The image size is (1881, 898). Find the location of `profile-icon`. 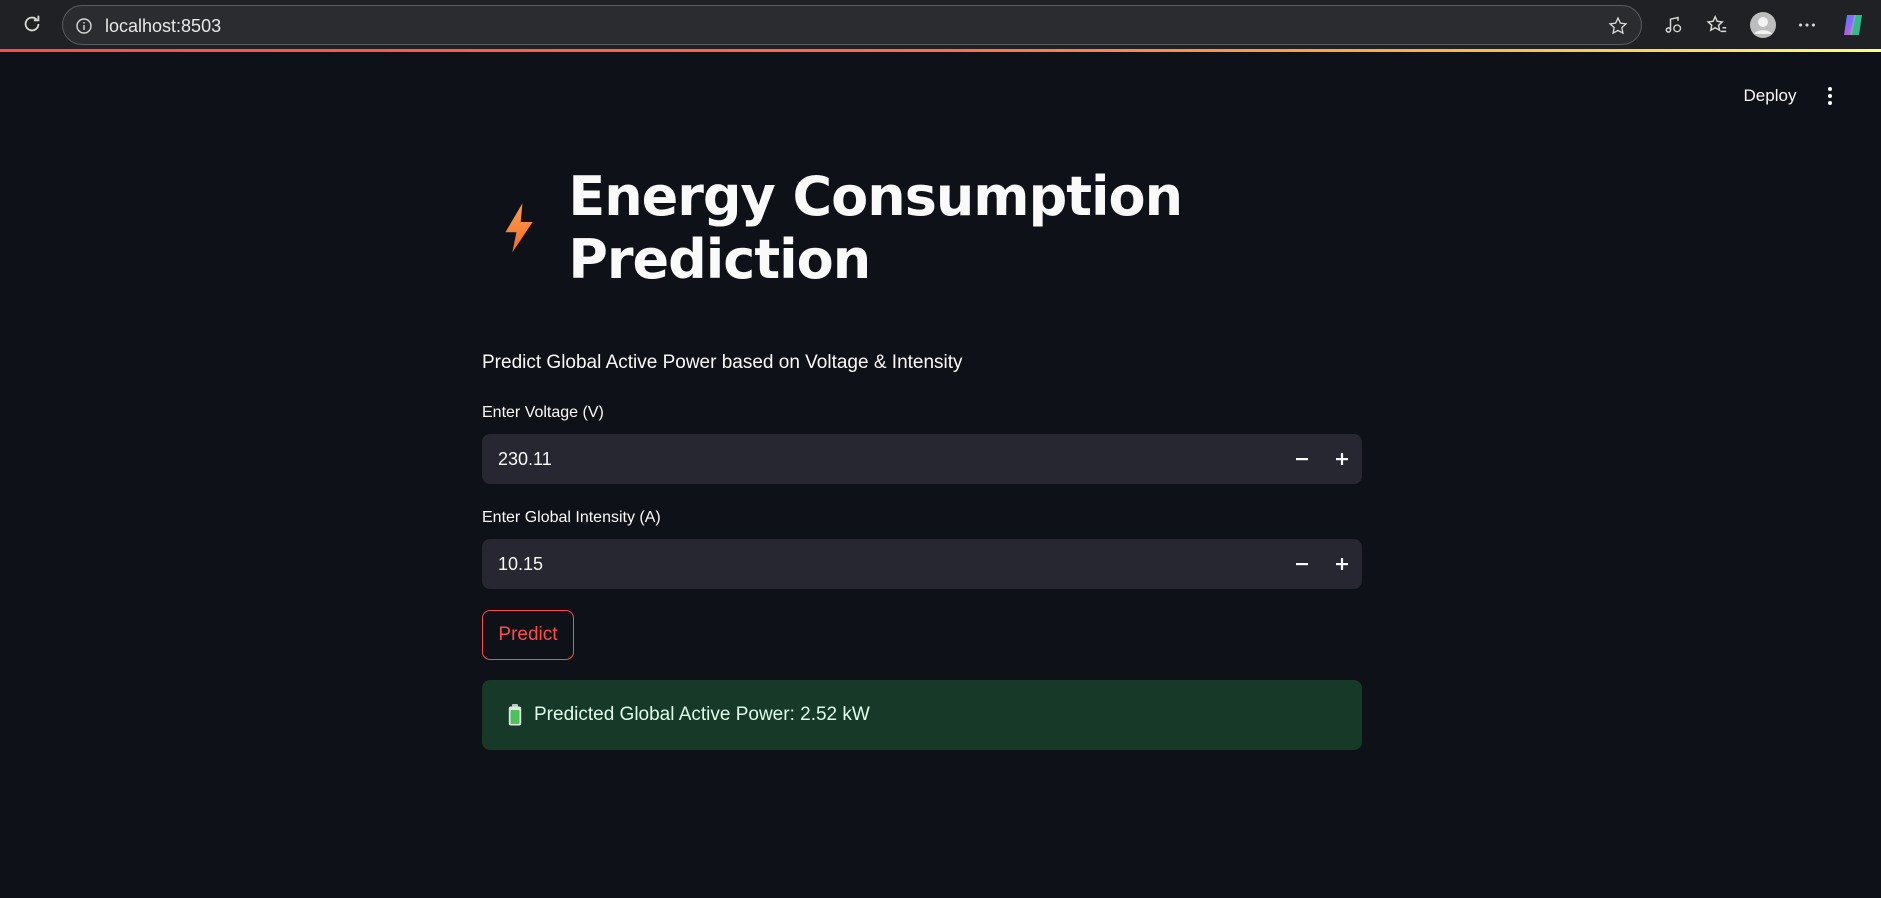

profile-icon is located at coordinates (1763, 25).